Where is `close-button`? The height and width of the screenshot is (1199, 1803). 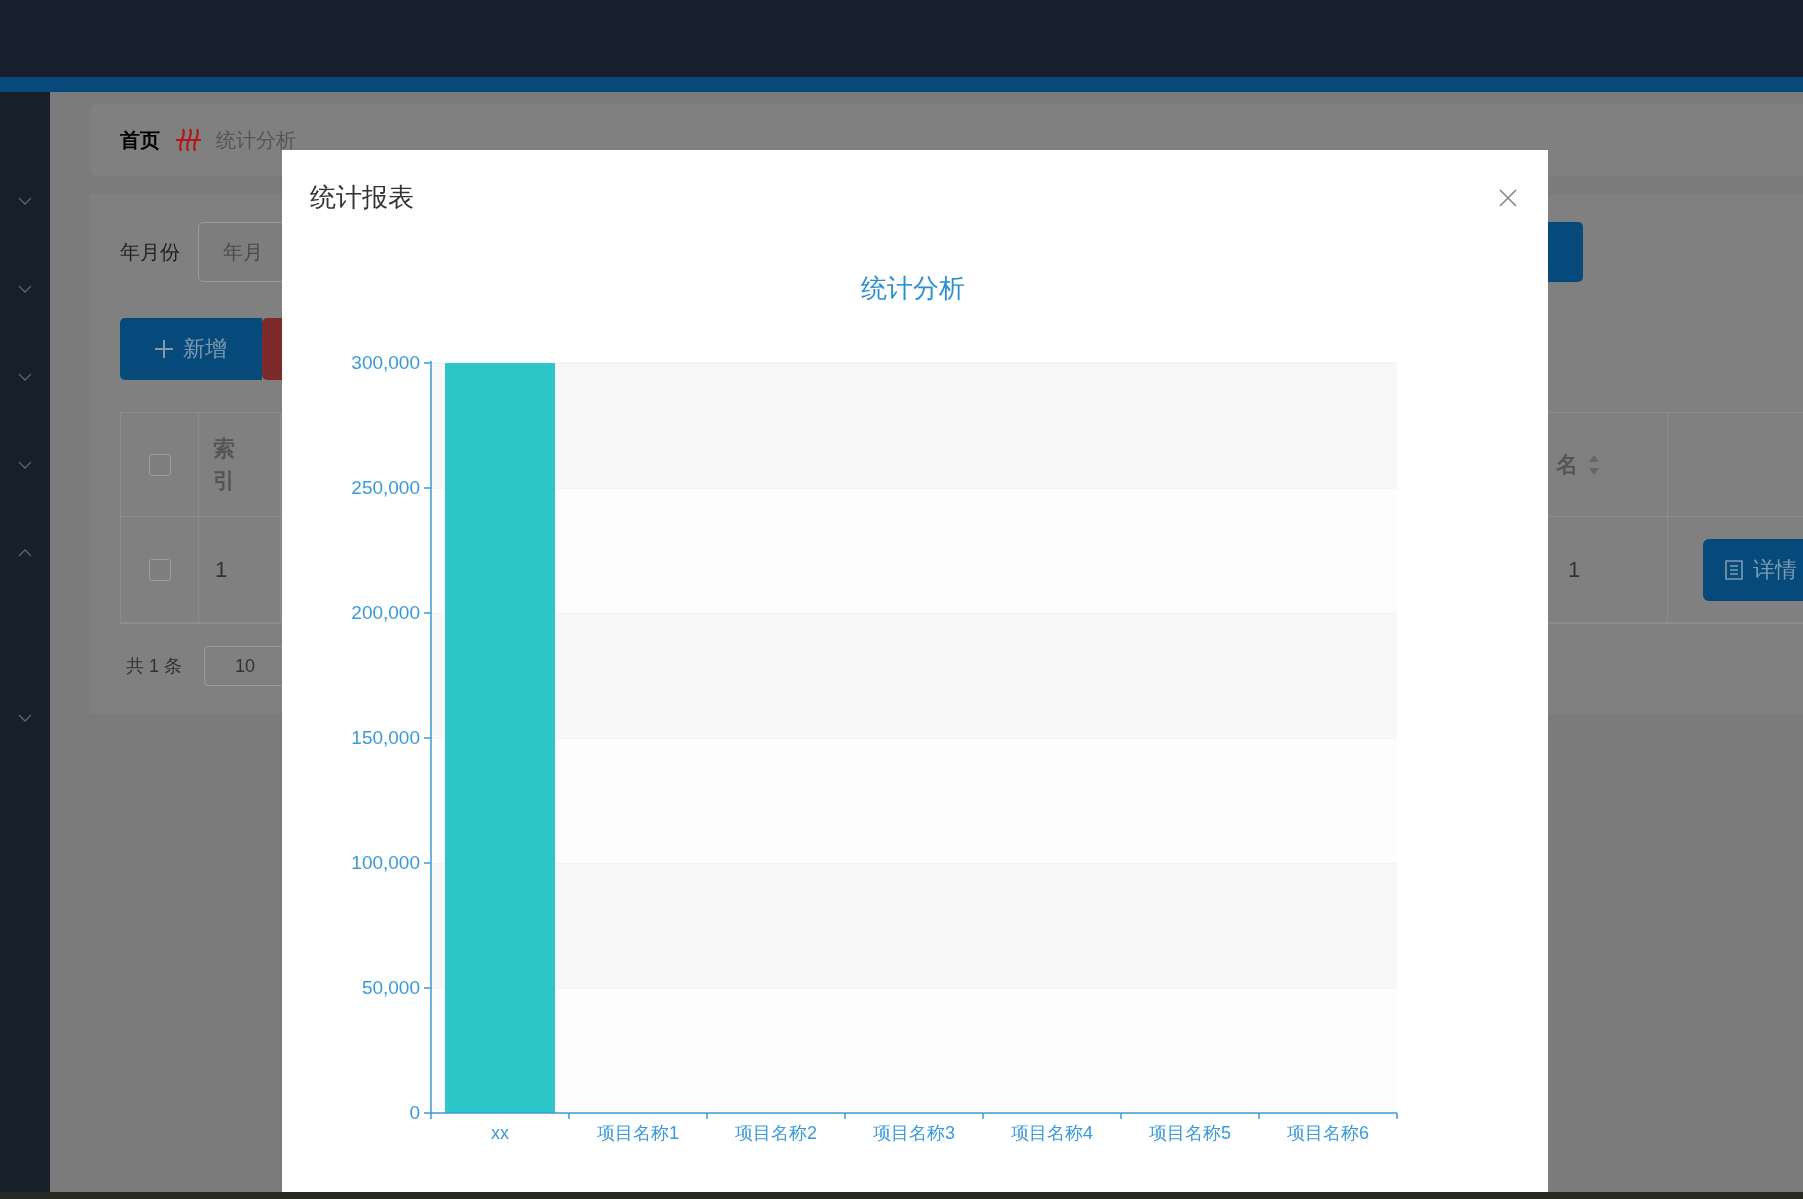 close-button is located at coordinates (1508, 197).